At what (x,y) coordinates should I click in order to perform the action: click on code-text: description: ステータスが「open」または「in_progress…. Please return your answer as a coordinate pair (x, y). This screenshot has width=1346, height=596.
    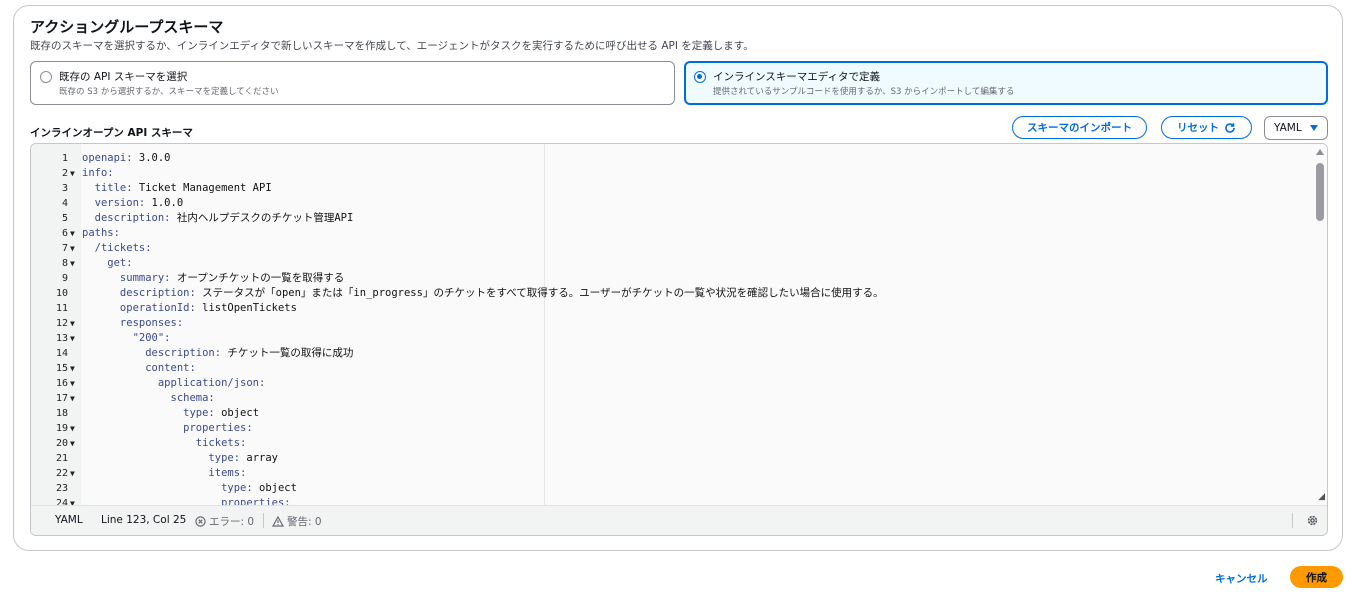
    Looking at the image, I should click on (483, 293).